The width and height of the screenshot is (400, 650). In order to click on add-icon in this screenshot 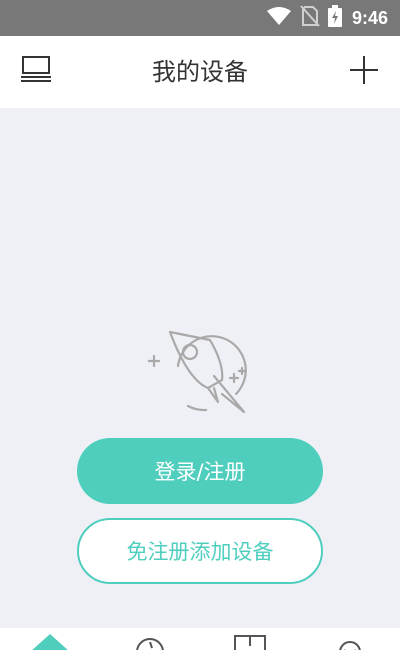, I will do `click(364, 72)`.